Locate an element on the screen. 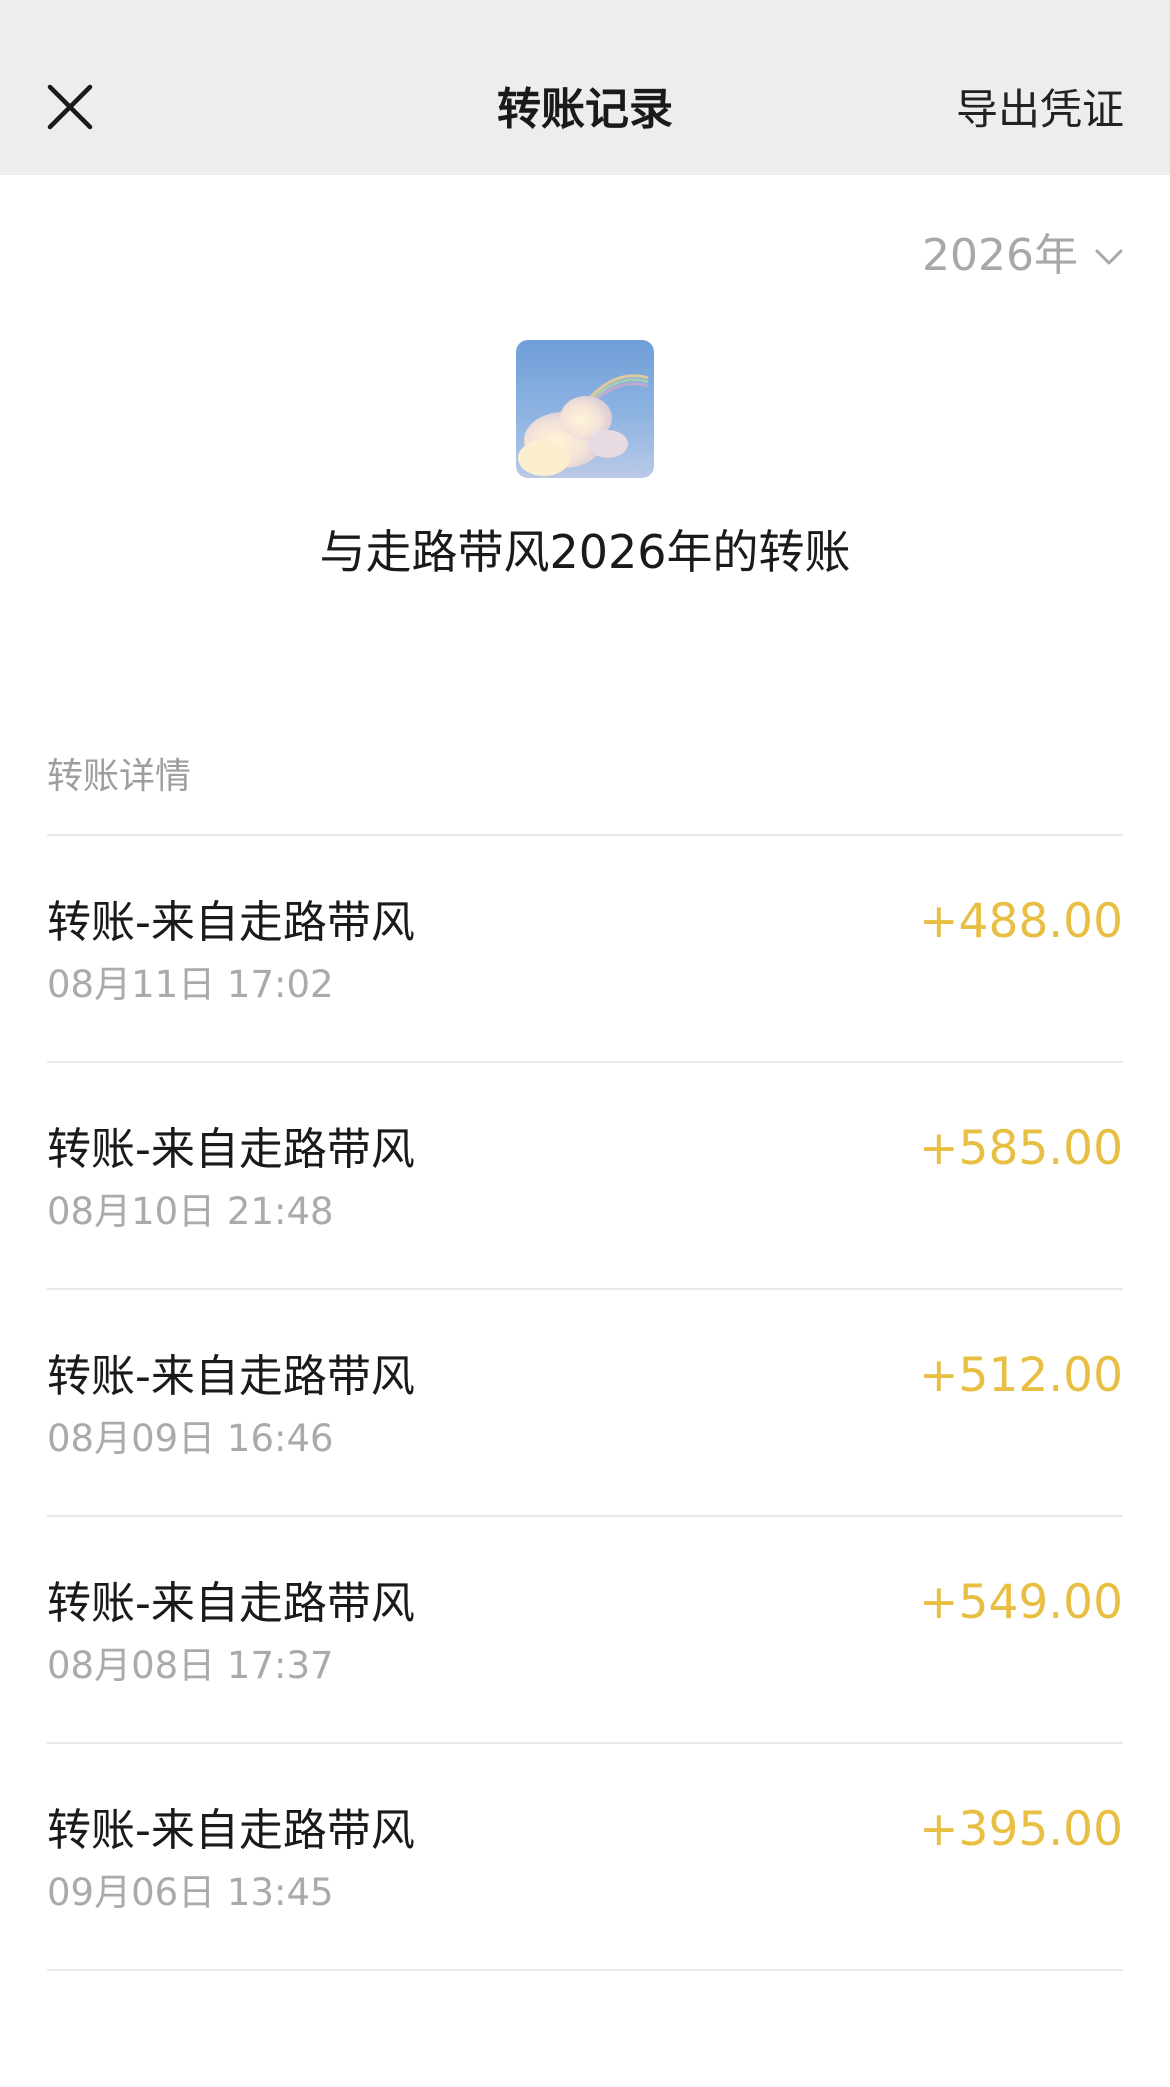 The image size is (1170, 2087). transfer-summary-title: 与走路带风2026年的转账 is located at coordinates (585, 552).